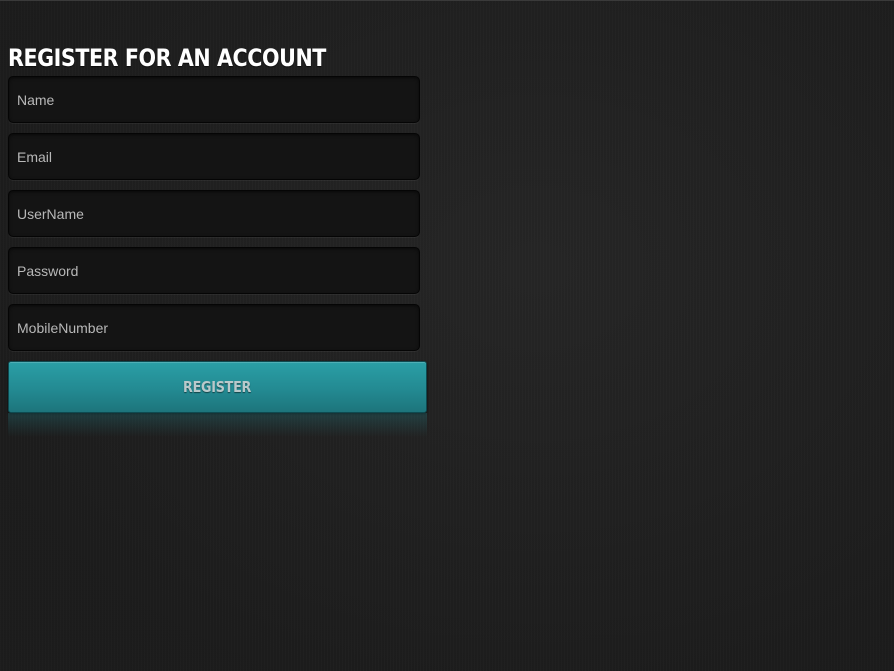 This screenshot has width=894, height=671. Describe the element at coordinates (214, 327) in the screenshot. I see `mobile-number-field` at that location.